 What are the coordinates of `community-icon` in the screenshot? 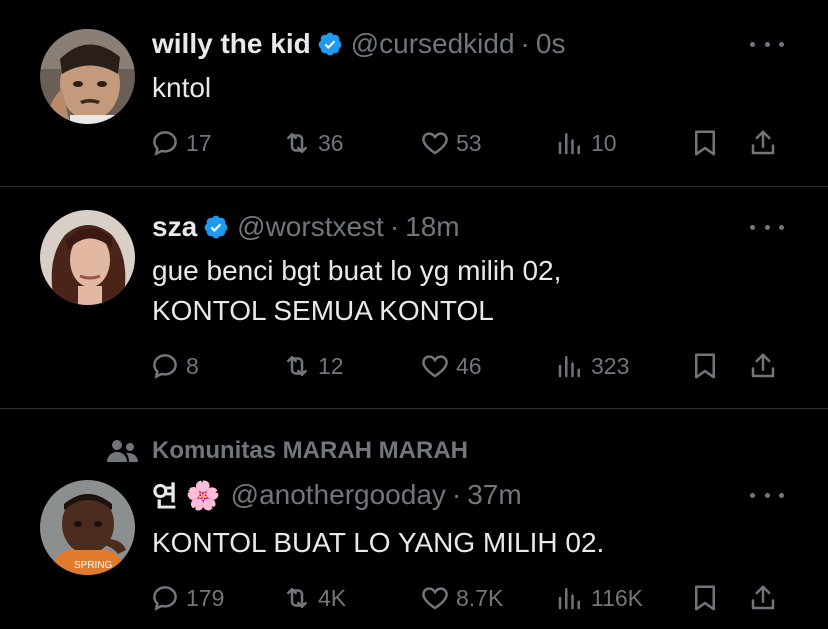 It's located at (122, 451).